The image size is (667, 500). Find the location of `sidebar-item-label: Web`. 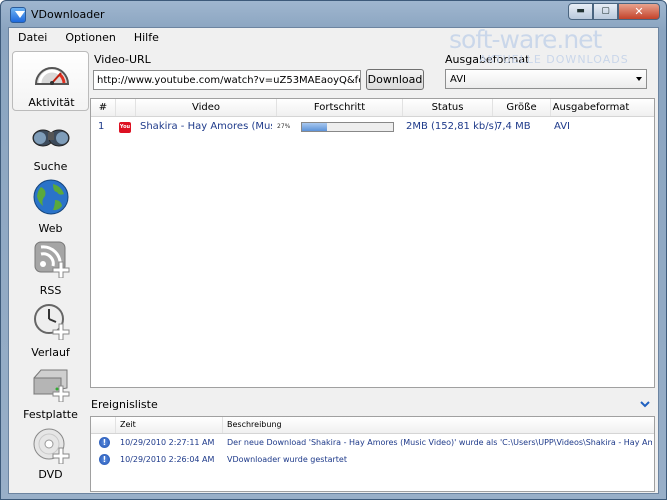

sidebar-item-label: Web is located at coordinates (50, 228).